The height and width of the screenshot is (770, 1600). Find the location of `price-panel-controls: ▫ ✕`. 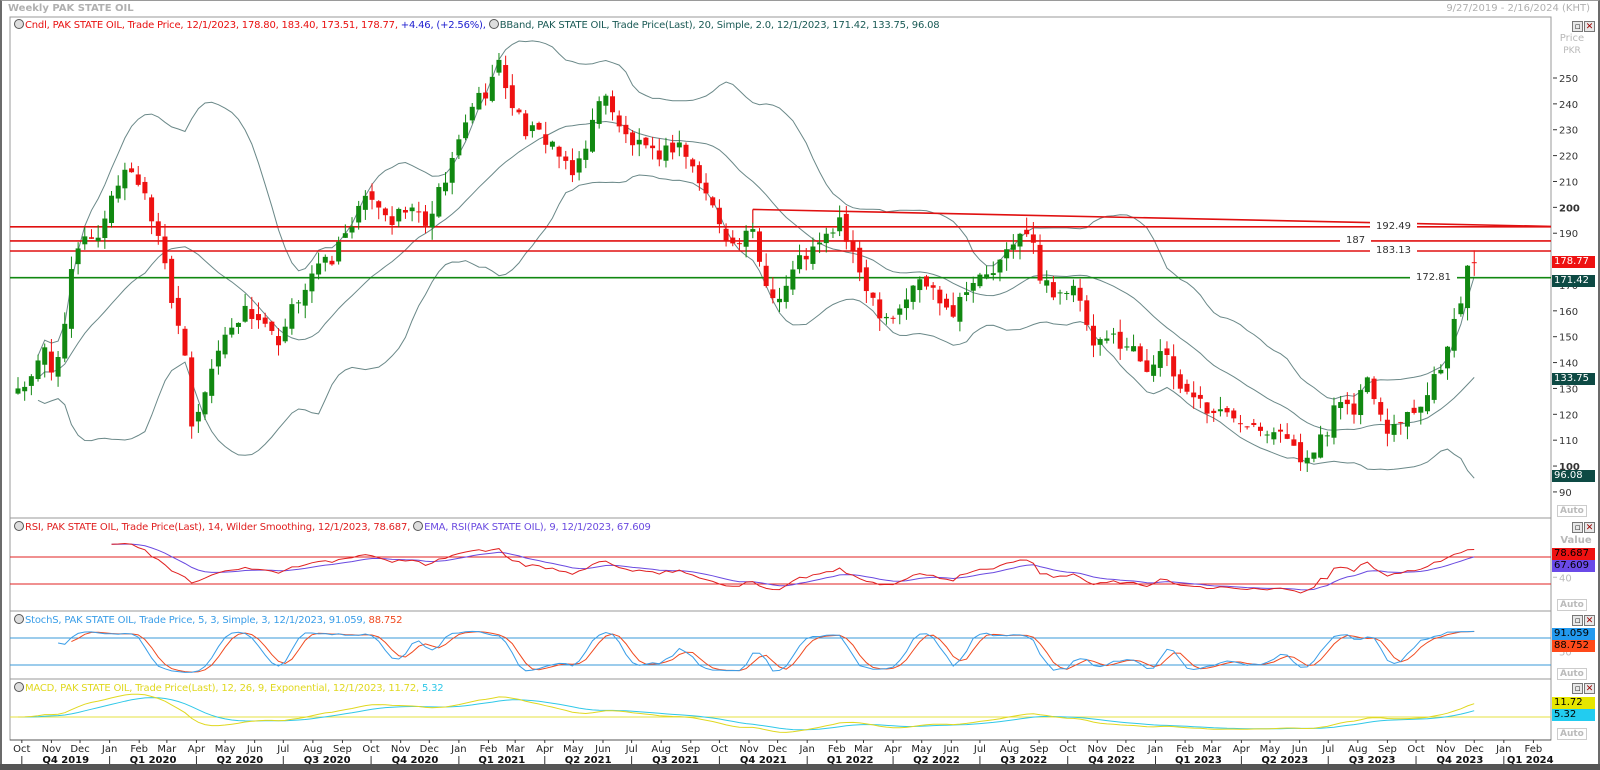

price-panel-controls: ▫ ✕ is located at coordinates (1583, 26).